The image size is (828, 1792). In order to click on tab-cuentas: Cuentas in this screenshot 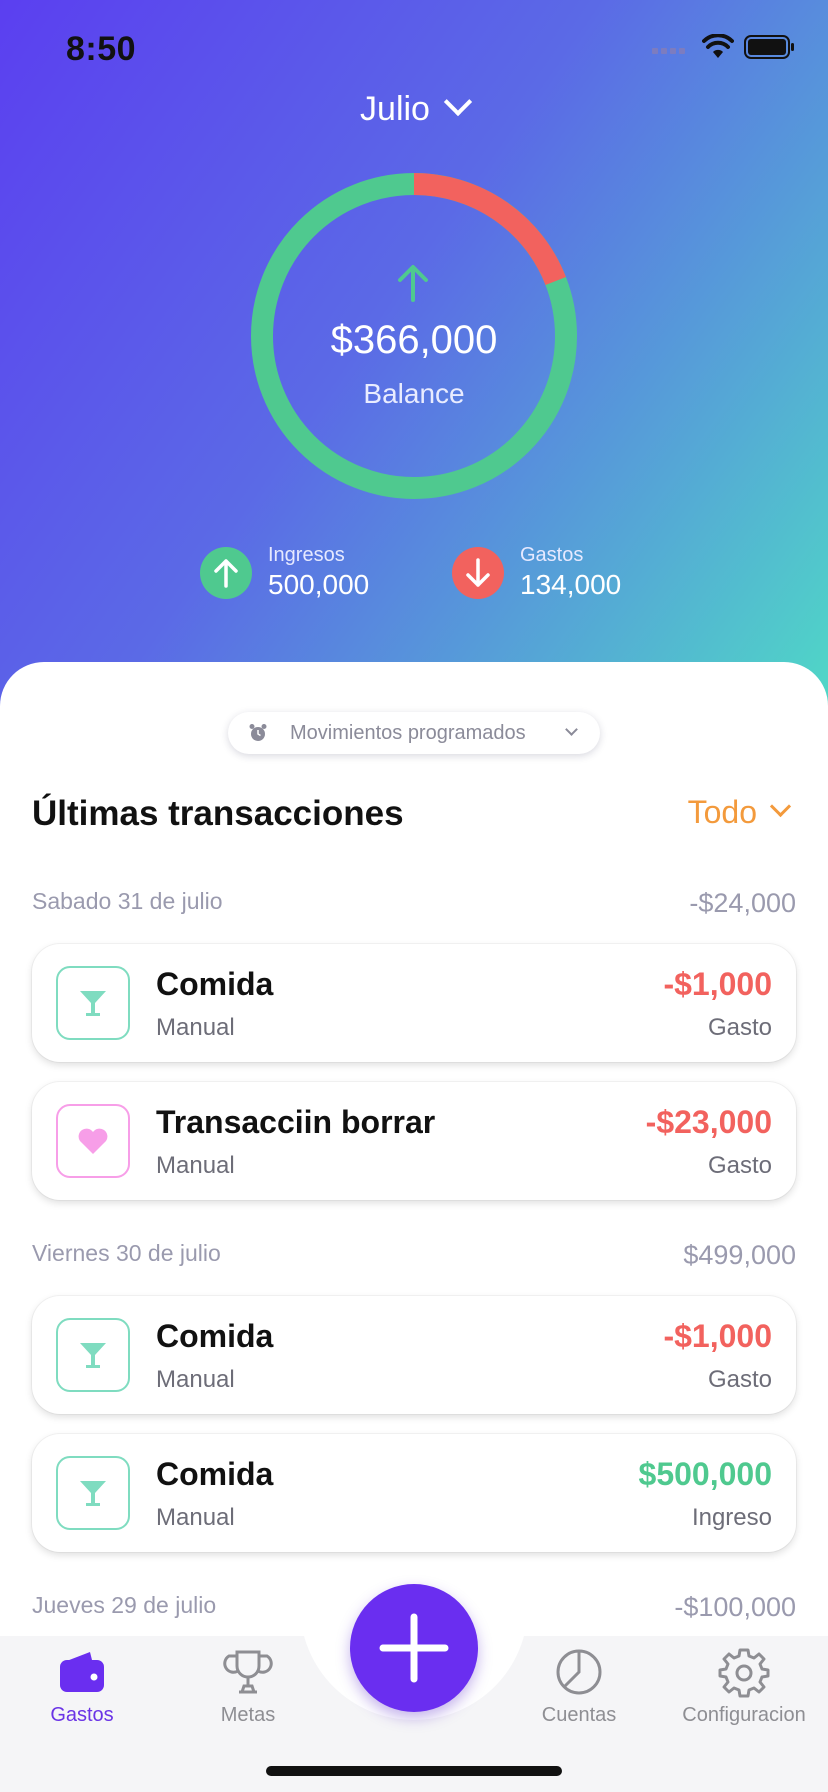, I will do `click(579, 1686)`.